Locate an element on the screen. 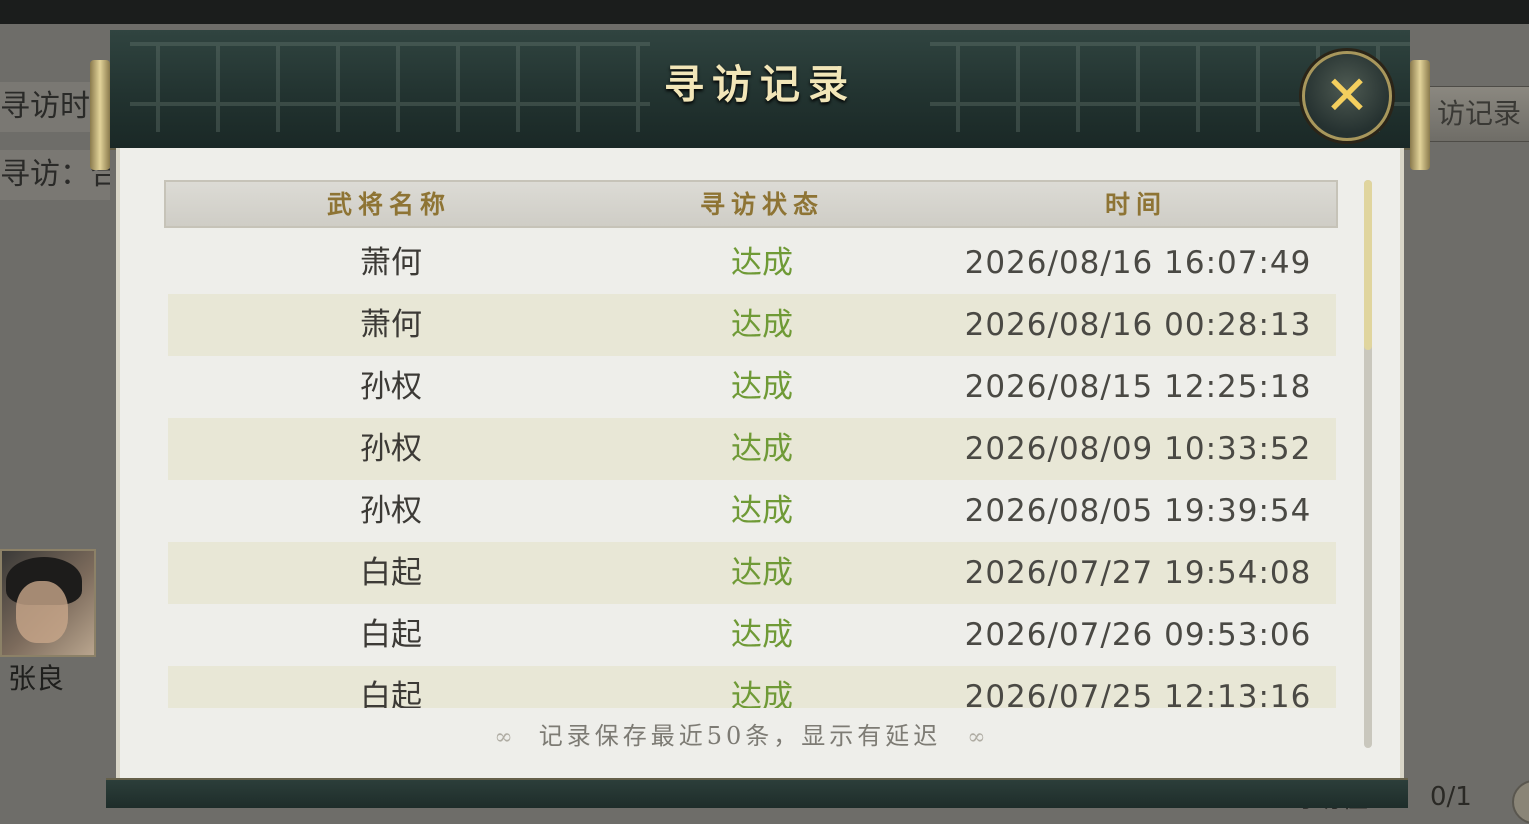  bg-bottom-counter: 0/1 is located at coordinates (1451, 797).